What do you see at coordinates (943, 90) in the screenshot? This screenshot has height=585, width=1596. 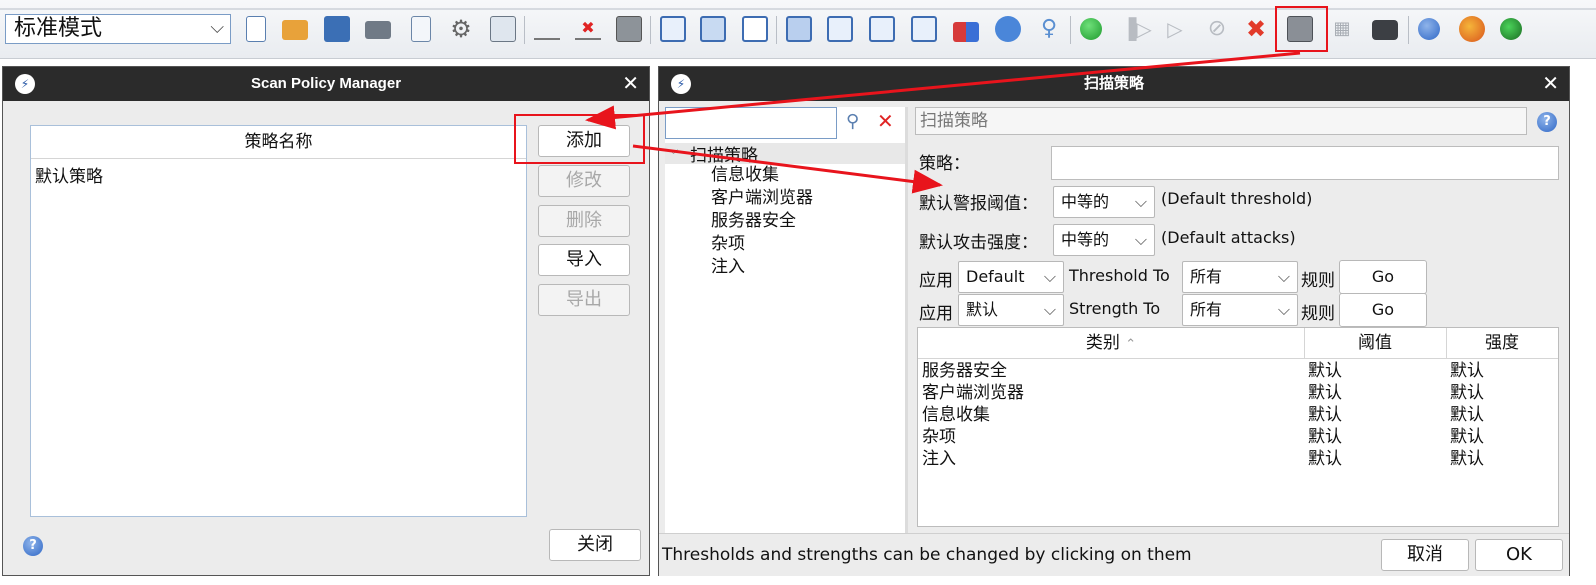 I see `annotation-arrow-to-add` at bounding box center [943, 90].